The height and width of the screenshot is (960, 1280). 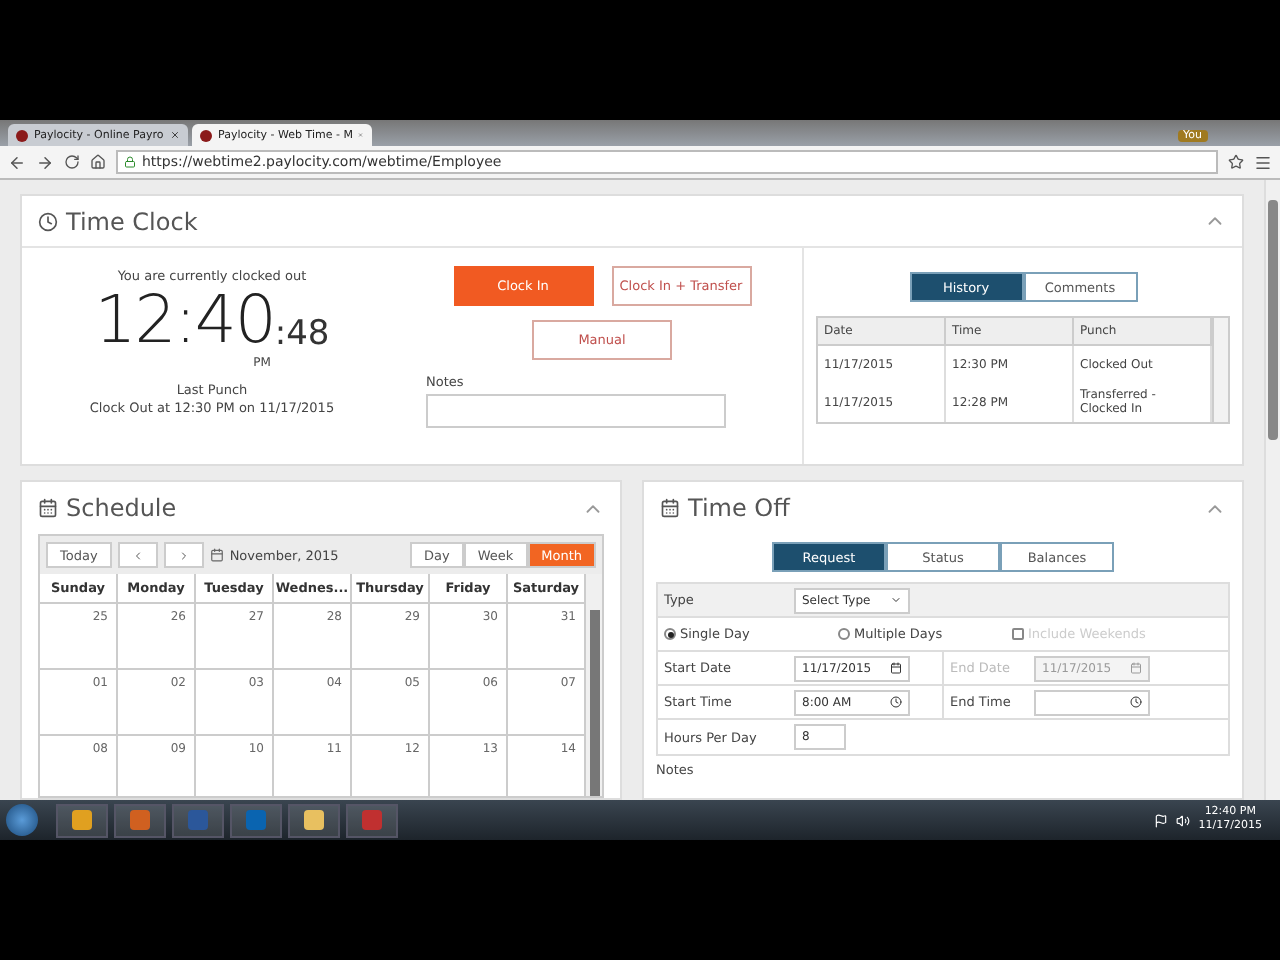 I want to click on notes-field, so click(x=576, y=411).